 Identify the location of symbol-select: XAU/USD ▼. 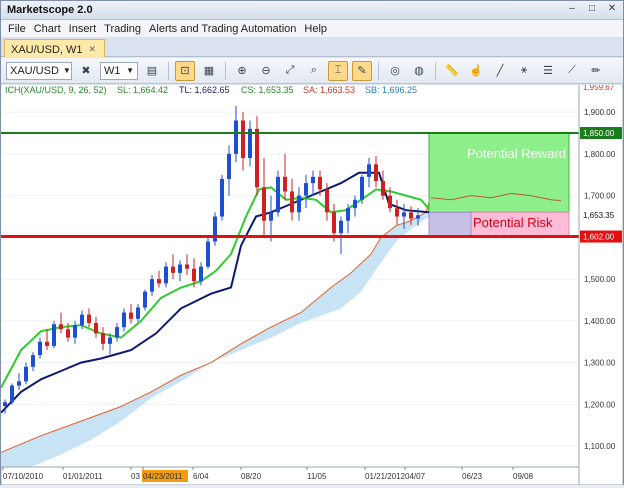
(39, 70).